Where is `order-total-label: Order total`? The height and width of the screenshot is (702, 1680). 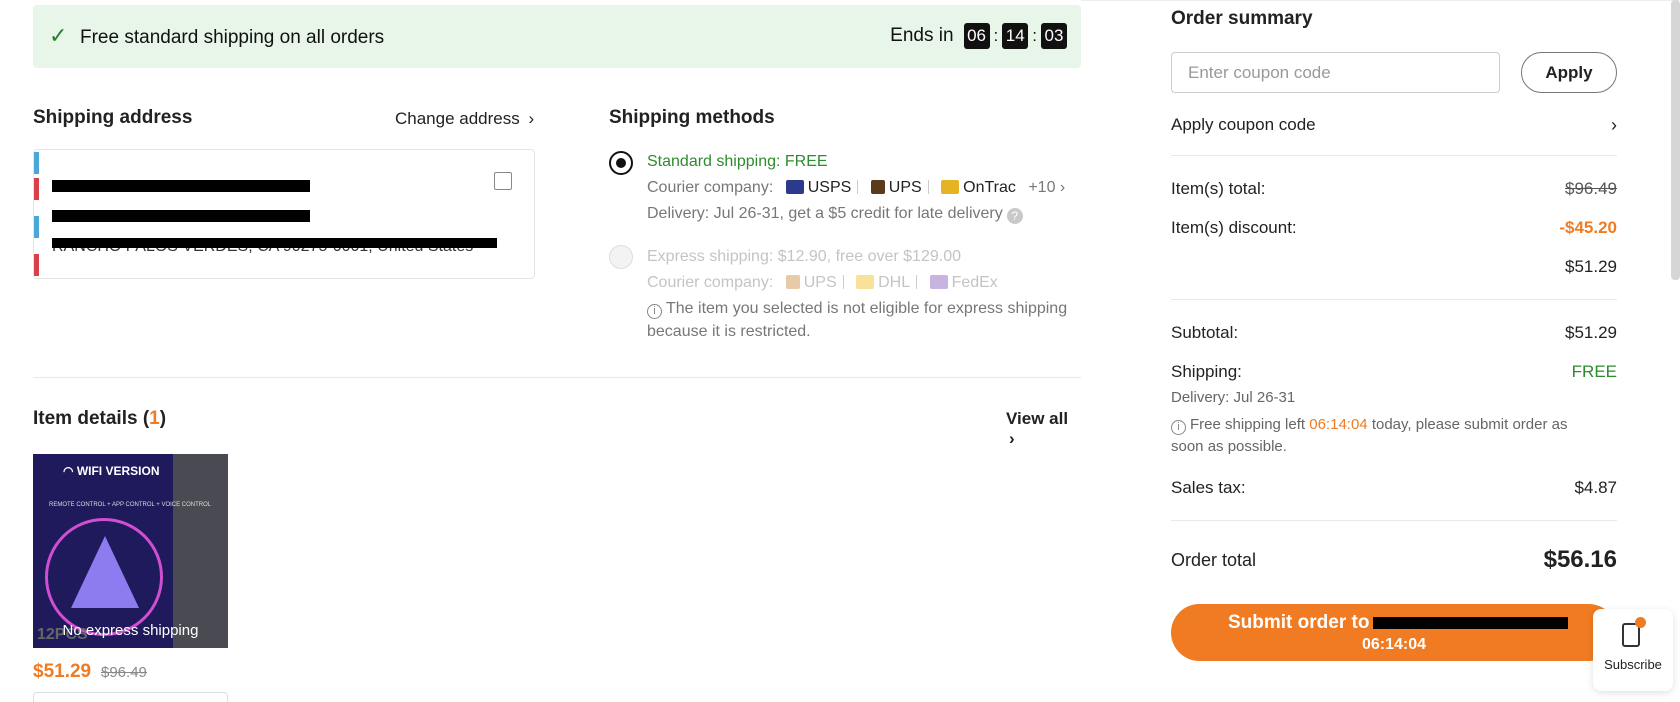
order-total-label: Order total is located at coordinates (1214, 559).